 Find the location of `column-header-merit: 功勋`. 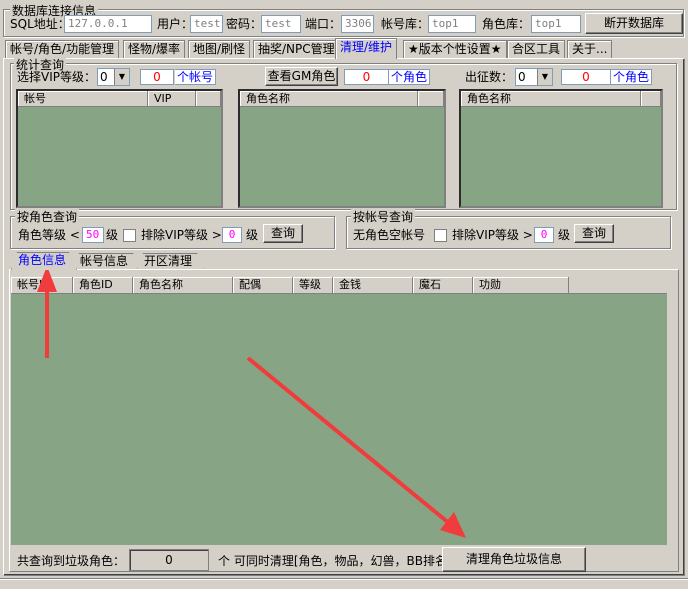

column-header-merit: 功勋 is located at coordinates (521, 285).